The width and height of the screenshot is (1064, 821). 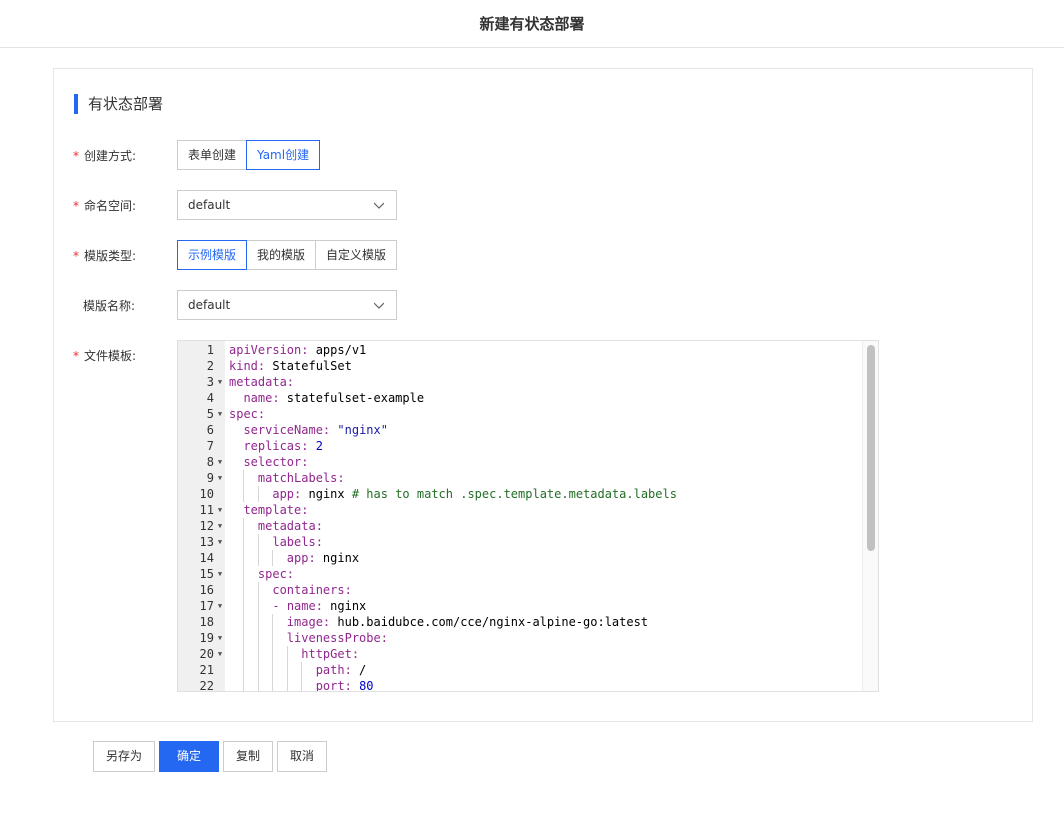 I want to click on line-number: 10, so click(x=206, y=494).